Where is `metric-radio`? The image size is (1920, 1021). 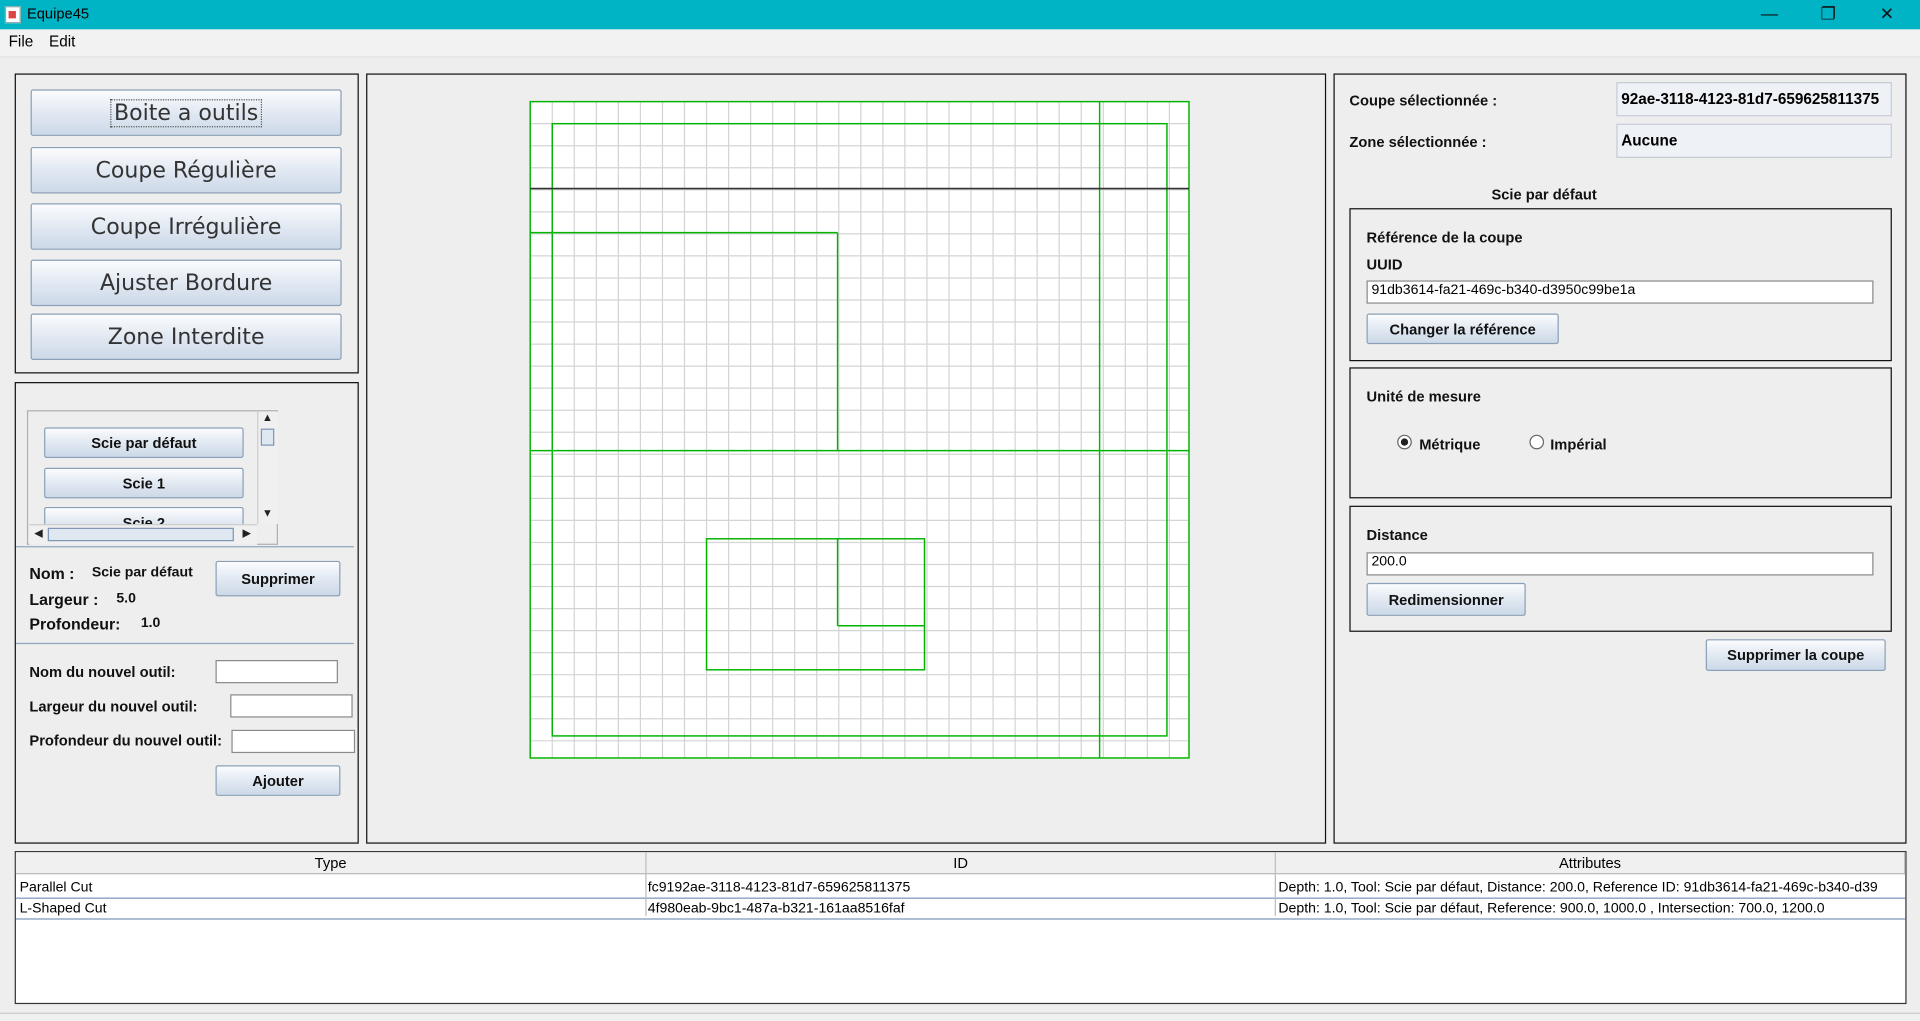
metric-radio is located at coordinates (1404, 442).